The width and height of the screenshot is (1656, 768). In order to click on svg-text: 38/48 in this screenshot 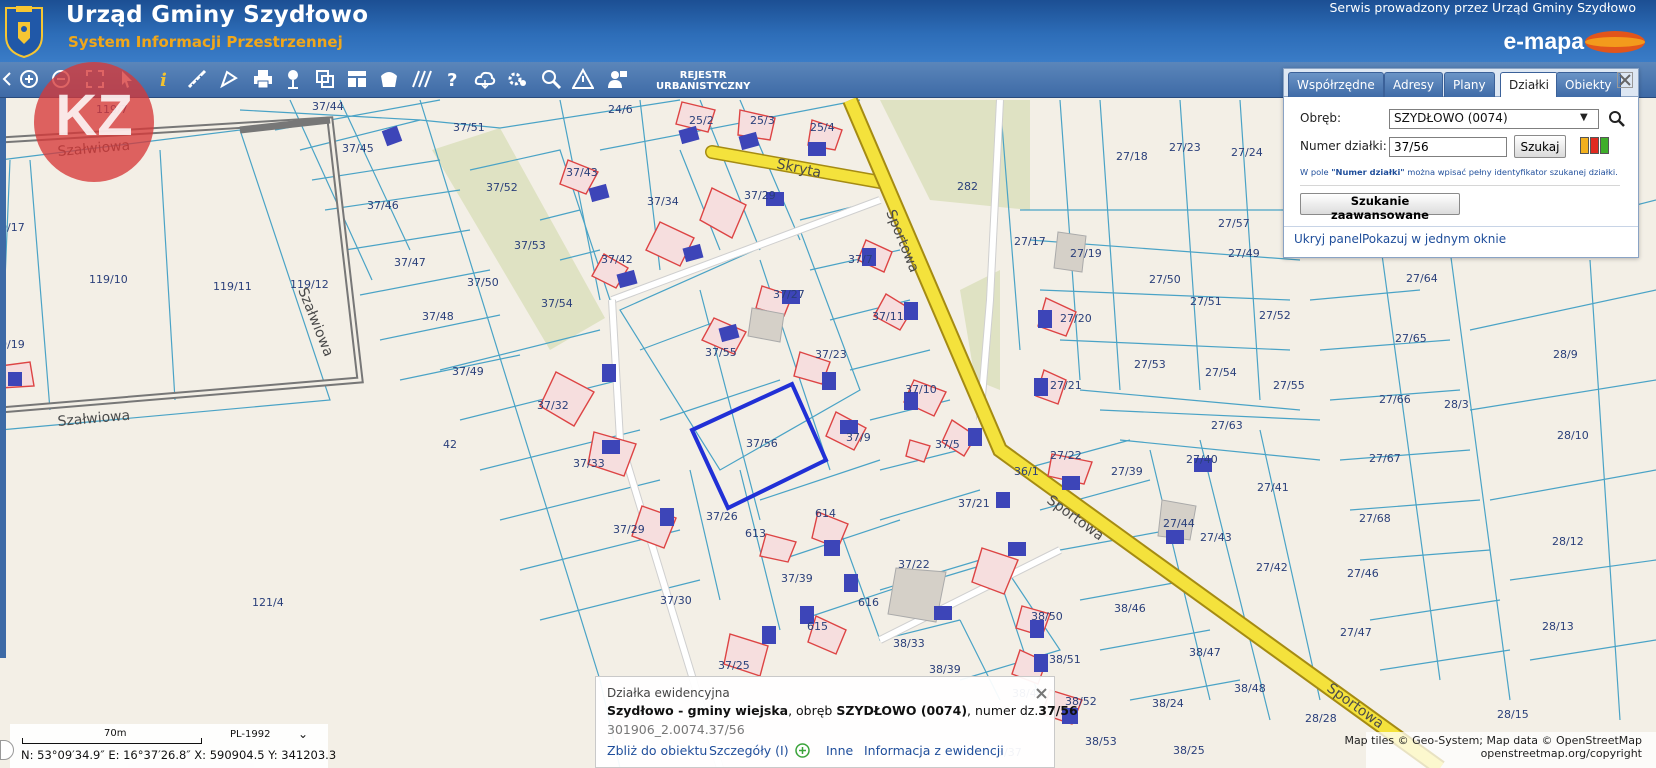, I will do `click(1250, 688)`.